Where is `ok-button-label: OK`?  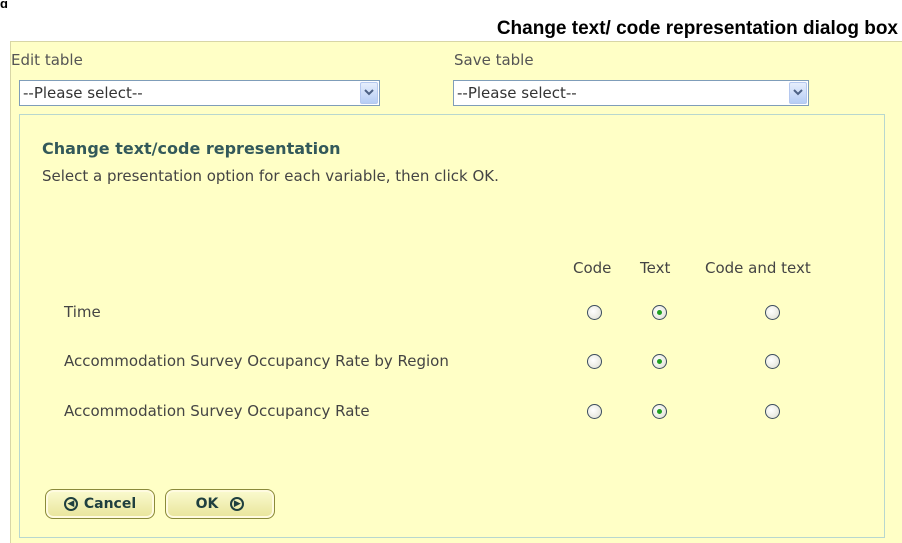
ok-button-label: OK is located at coordinates (207, 504).